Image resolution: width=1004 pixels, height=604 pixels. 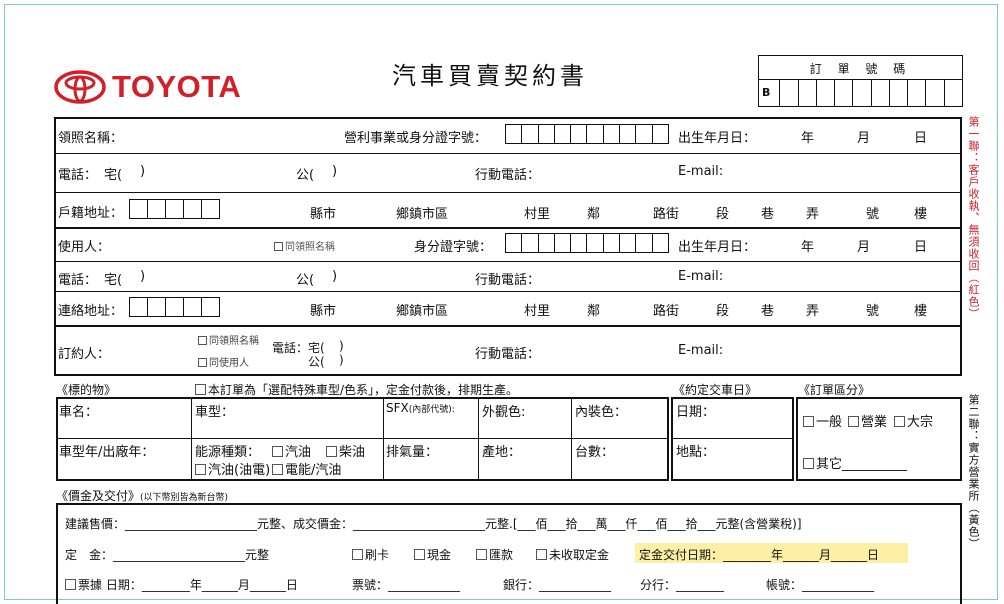 What do you see at coordinates (973, 472) in the screenshot?
I see `copy2-note: 第二聯：實方營業所（黃色）` at bounding box center [973, 472].